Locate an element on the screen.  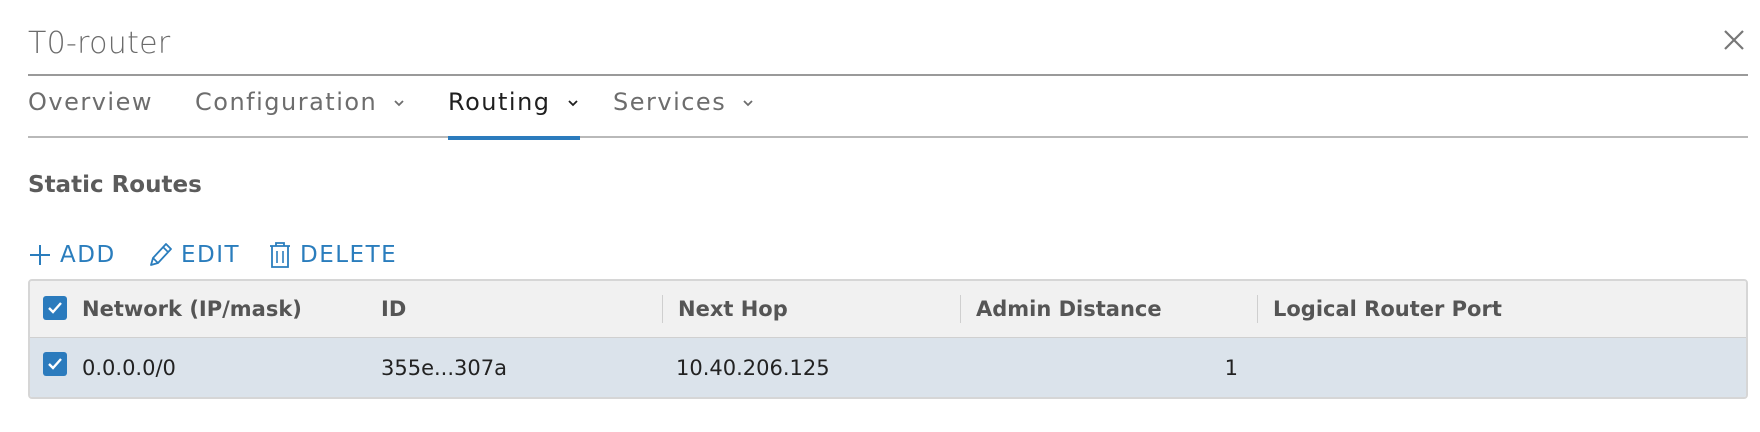
title-bar: T0-router is located at coordinates (888, 47).